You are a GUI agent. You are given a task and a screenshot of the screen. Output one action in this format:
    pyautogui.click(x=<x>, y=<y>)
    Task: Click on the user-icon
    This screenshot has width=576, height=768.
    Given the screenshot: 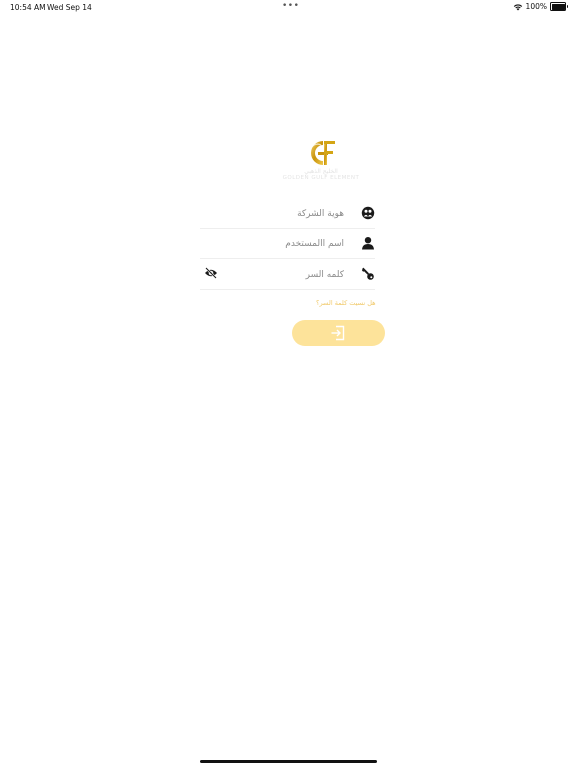 What is the action you would take?
    pyautogui.click(x=368, y=243)
    